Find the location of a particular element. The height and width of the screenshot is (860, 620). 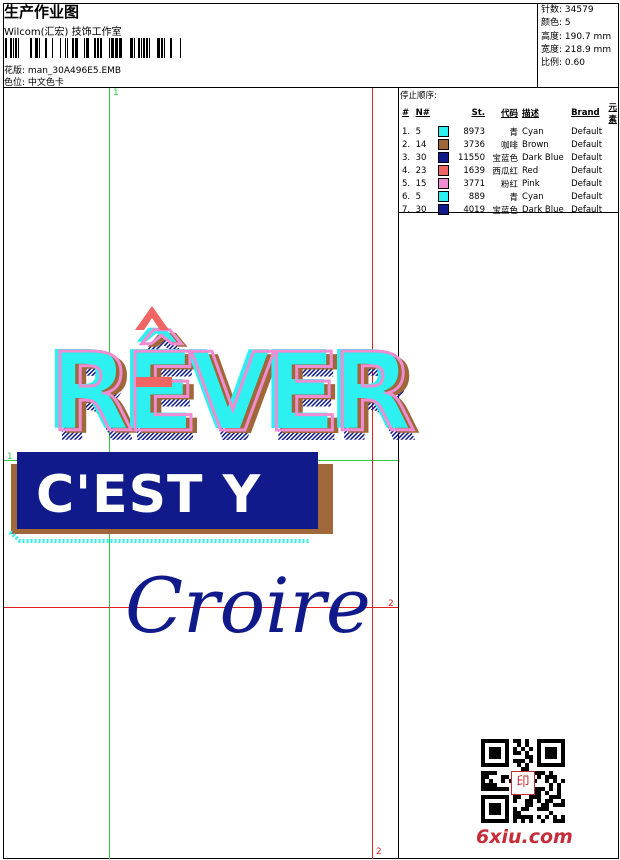

svg-text: RÊVER is located at coordinates (231, 392).